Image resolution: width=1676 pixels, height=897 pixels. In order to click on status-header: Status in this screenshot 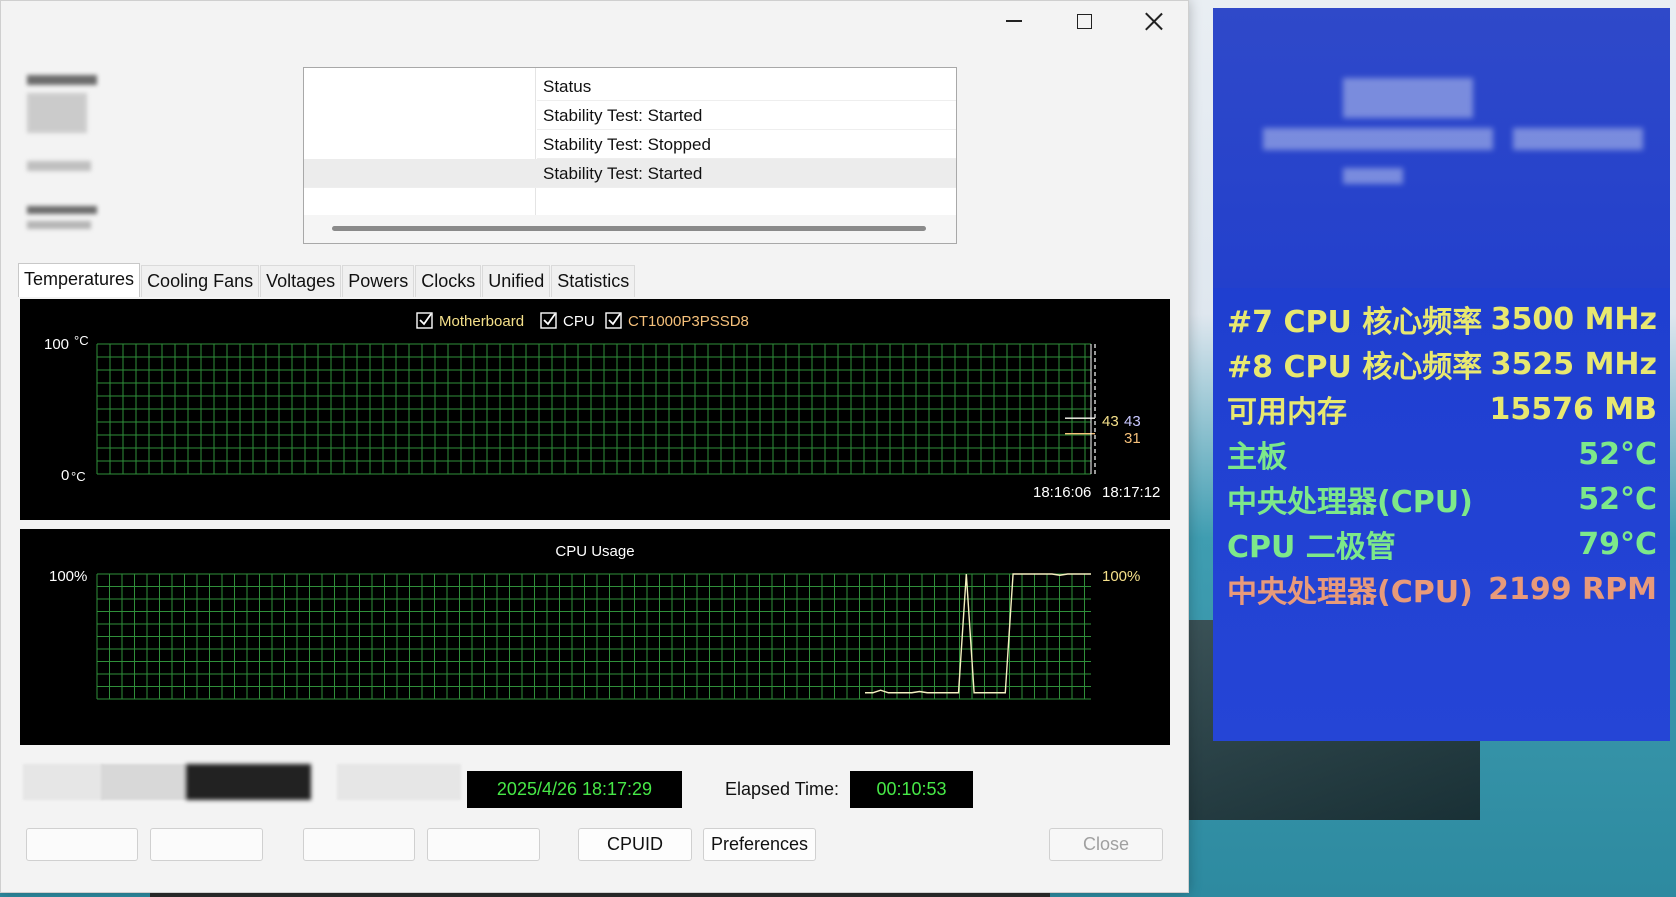, I will do `click(746, 86)`.